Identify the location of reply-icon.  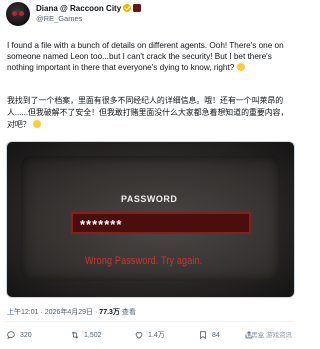
(11, 335).